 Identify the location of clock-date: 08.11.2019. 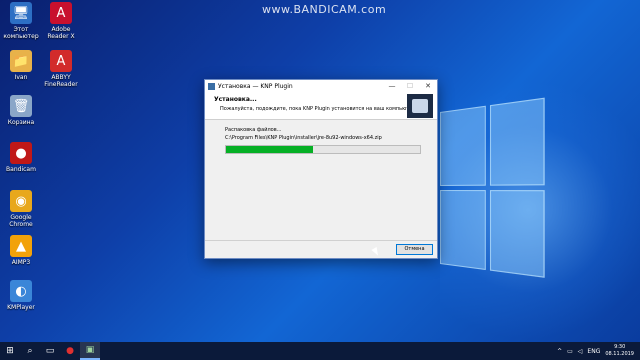
(619, 354).